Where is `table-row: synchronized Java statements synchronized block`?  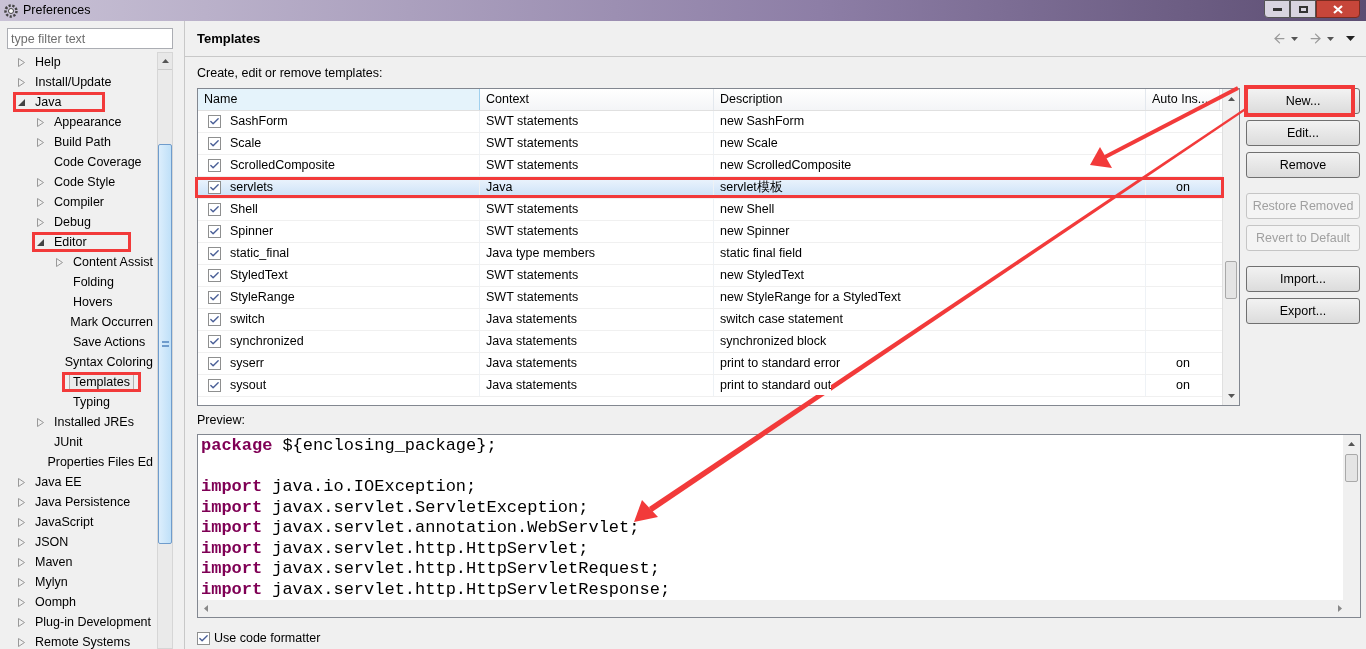
table-row: synchronized Java statements synchronized block is located at coordinates (710, 342).